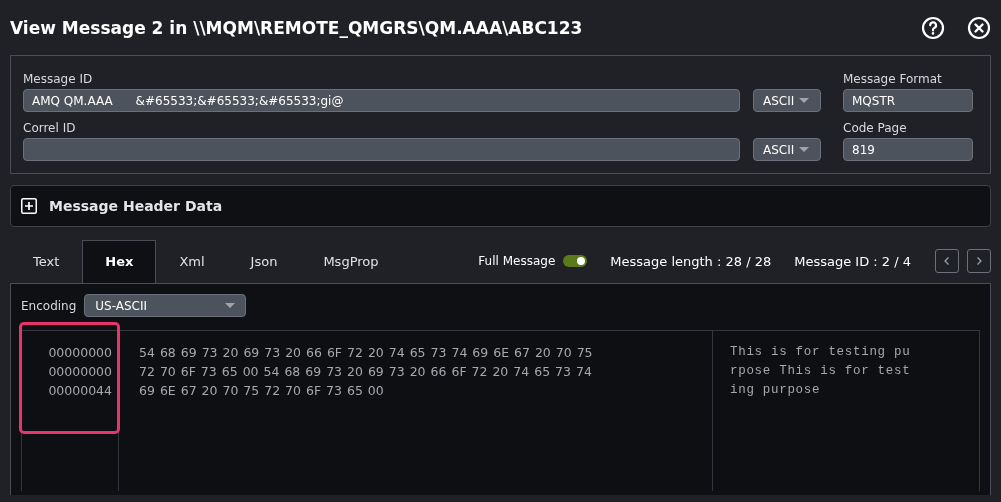 The width and height of the screenshot is (1001, 502). I want to click on toggle-switch, so click(575, 261).